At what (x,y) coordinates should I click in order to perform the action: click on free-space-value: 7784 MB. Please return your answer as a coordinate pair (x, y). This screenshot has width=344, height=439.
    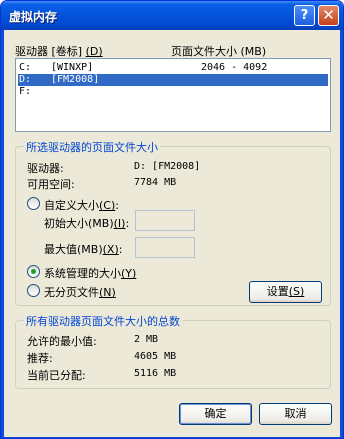
    Looking at the image, I should click on (155, 182).